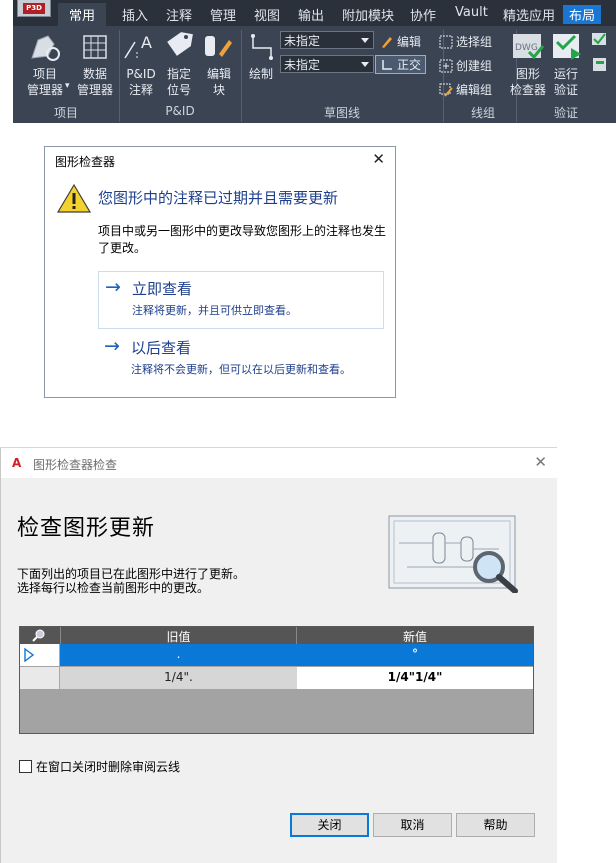 Image resolution: width=616 pixels, height=863 pixels. Describe the element at coordinates (161, 348) in the screenshot. I see `option-title: 以后查看` at that location.